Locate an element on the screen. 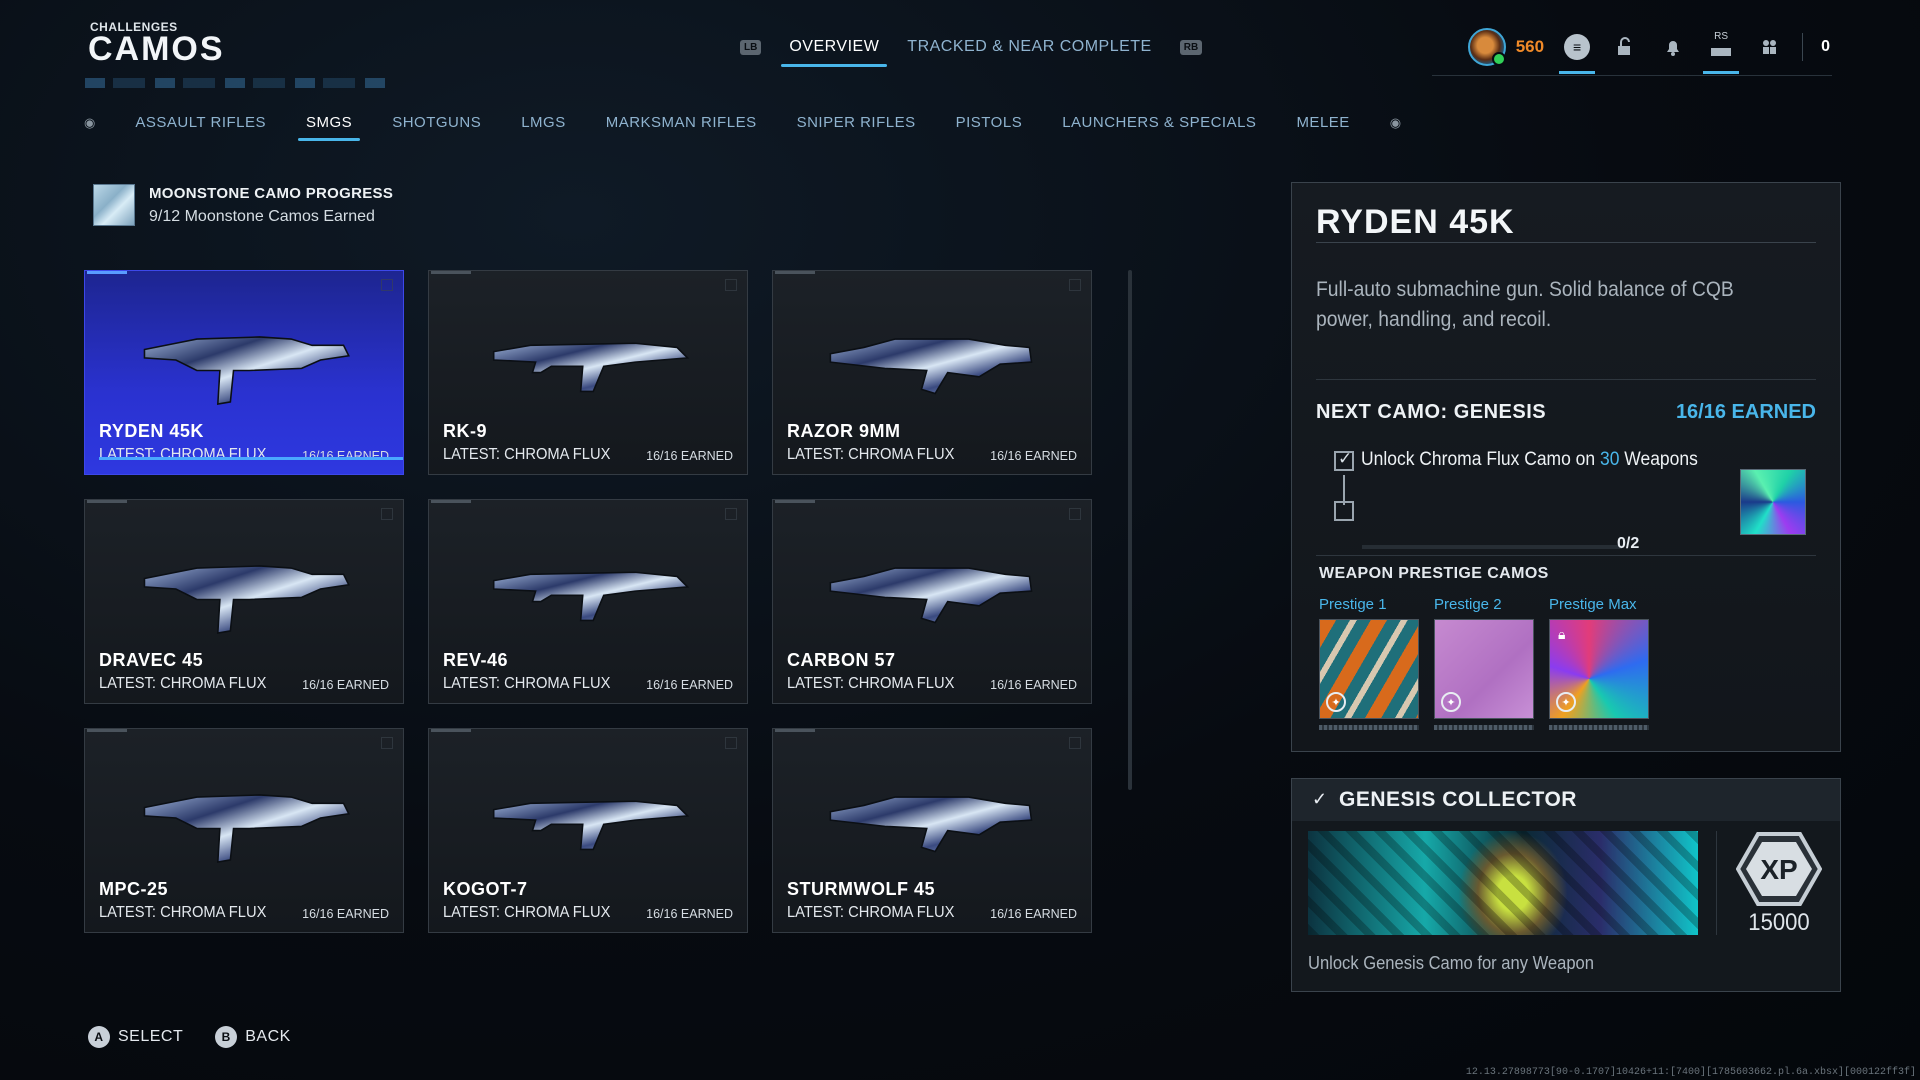 The height and width of the screenshot is (1080, 1920). select-button: A SELECT is located at coordinates (135, 1037).